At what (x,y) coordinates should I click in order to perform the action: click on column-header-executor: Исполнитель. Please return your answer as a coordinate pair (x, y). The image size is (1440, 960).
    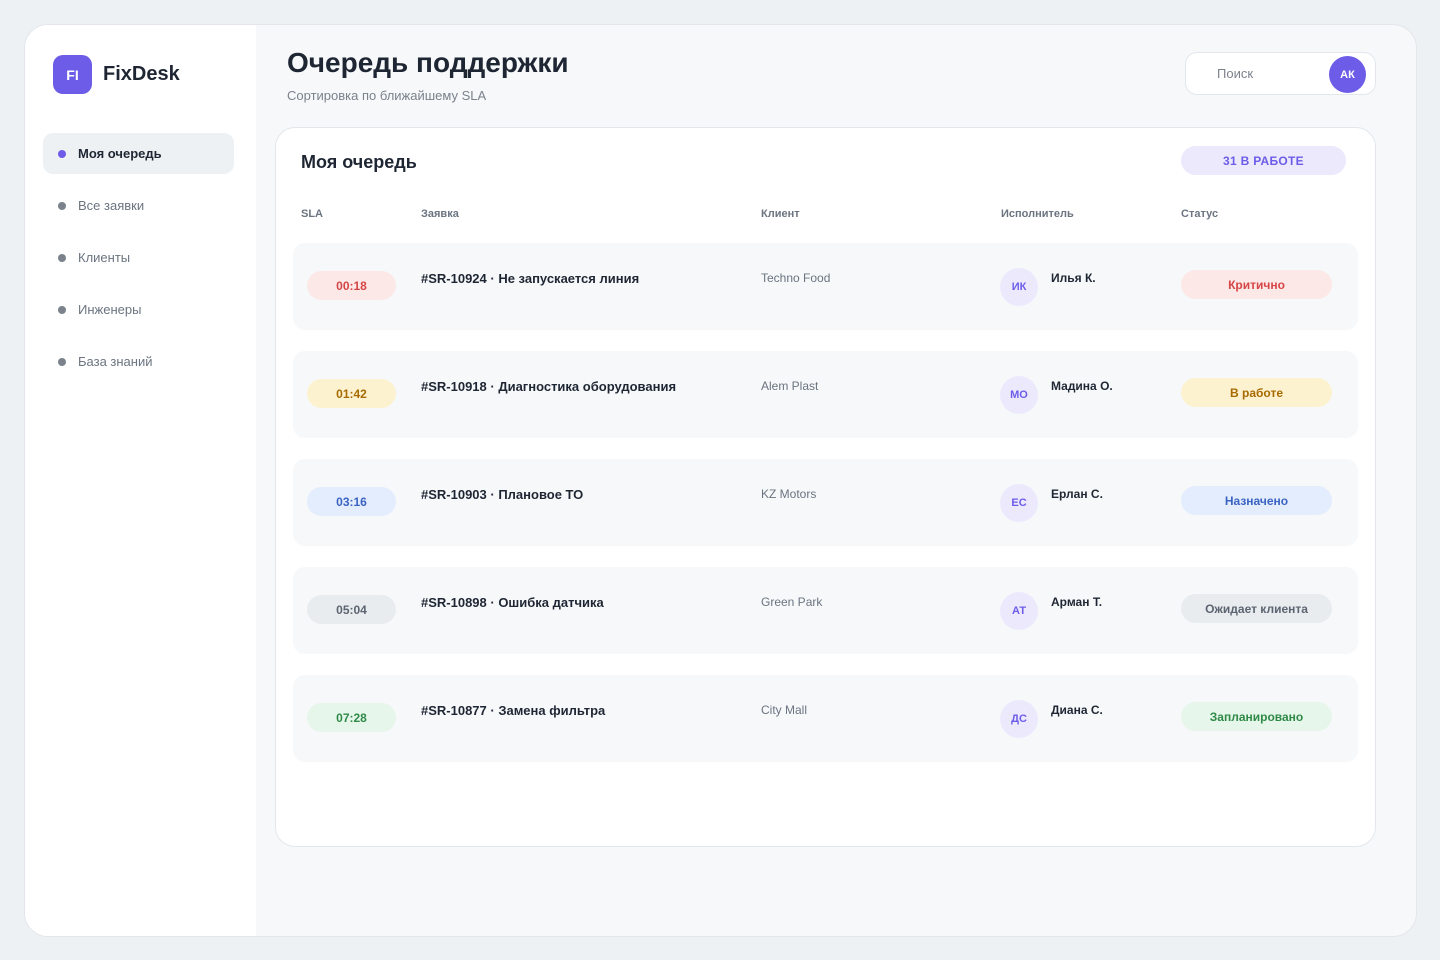
    Looking at the image, I should click on (1037, 214).